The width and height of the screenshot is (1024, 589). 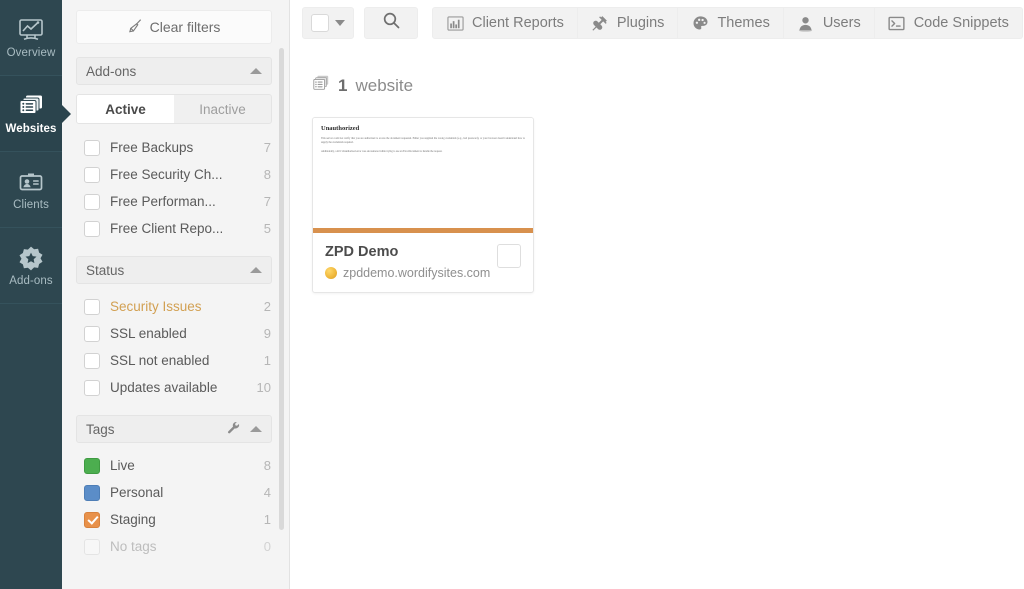 I want to click on toolbar-item-plugins: Plugins, so click(x=628, y=23).